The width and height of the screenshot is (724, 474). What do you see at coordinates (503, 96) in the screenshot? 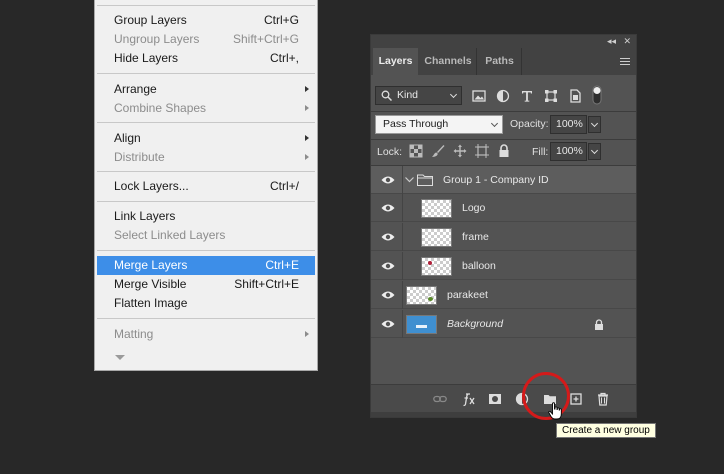
I see `adjustment-filter-icon` at bounding box center [503, 96].